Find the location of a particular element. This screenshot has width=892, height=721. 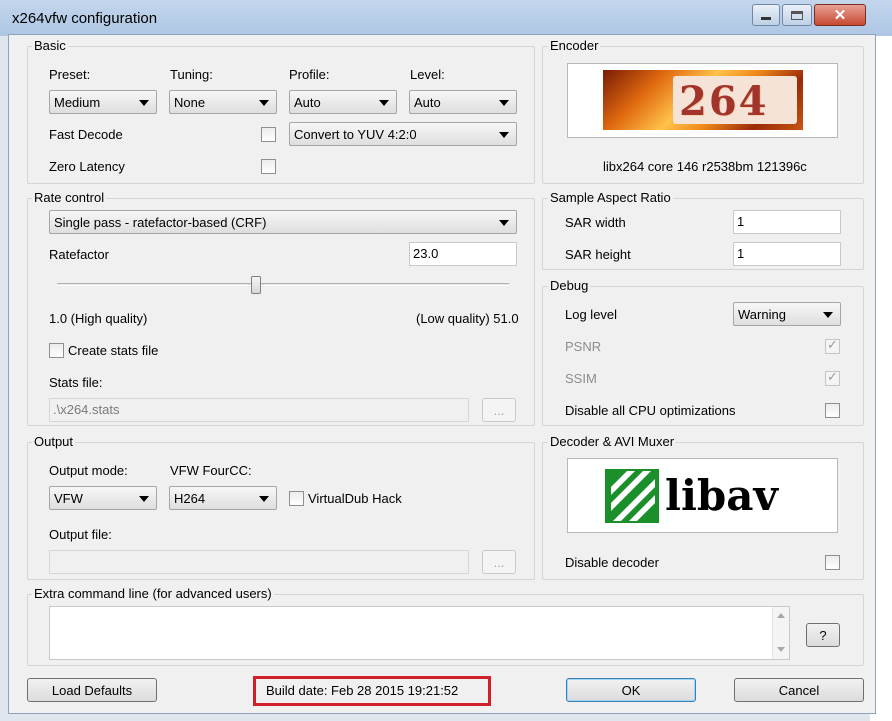

x264-logo: 264 is located at coordinates (703, 100).